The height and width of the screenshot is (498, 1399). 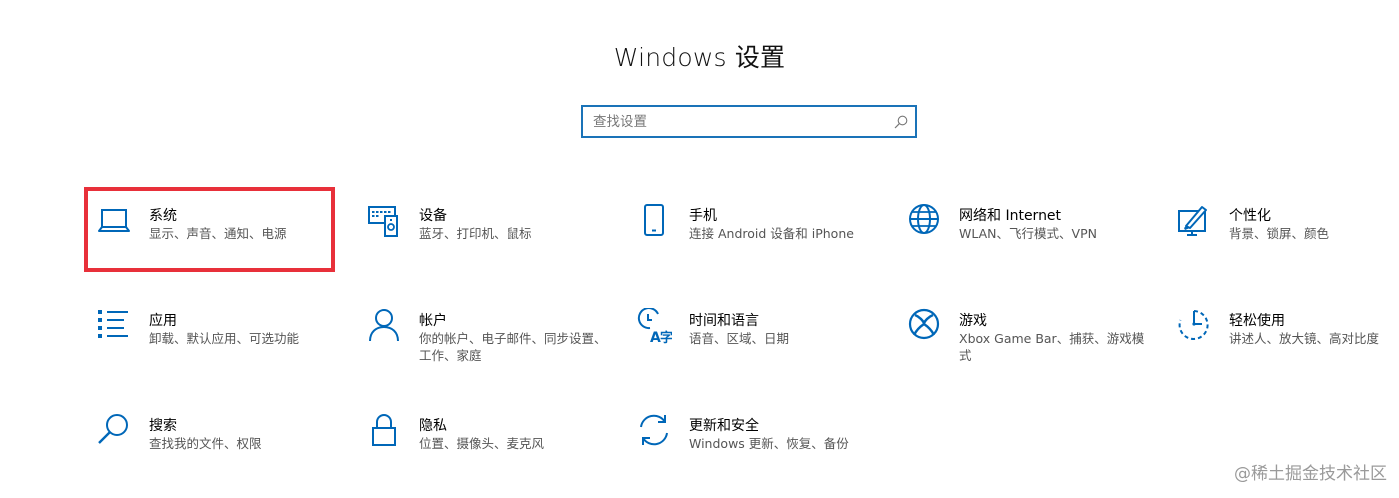 I want to click on tile-devices-name: 设备, so click(x=433, y=216).